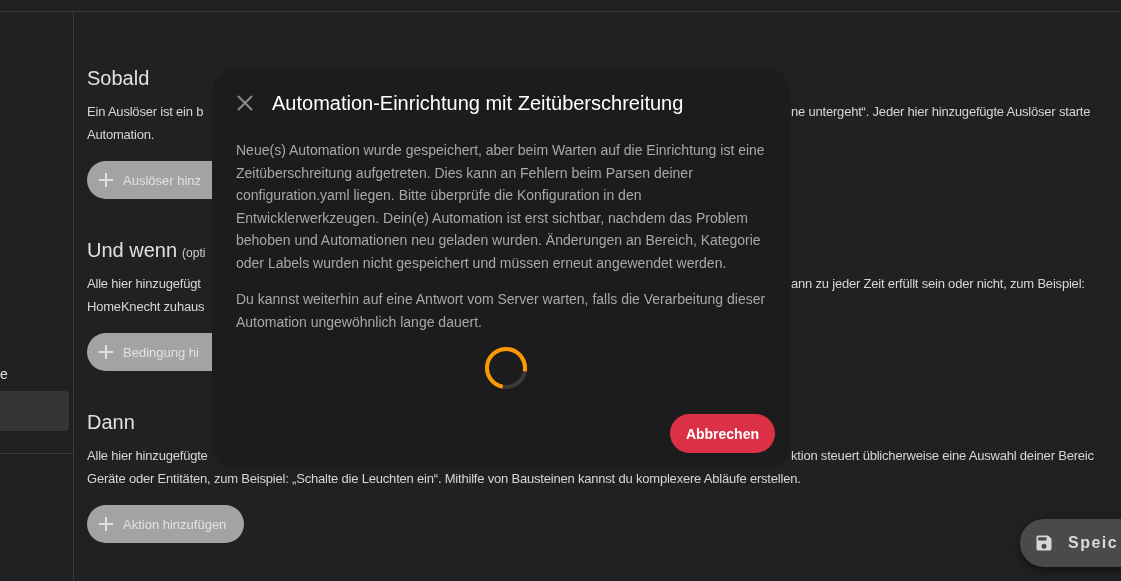  I want to click on close-button, so click(245, 103).